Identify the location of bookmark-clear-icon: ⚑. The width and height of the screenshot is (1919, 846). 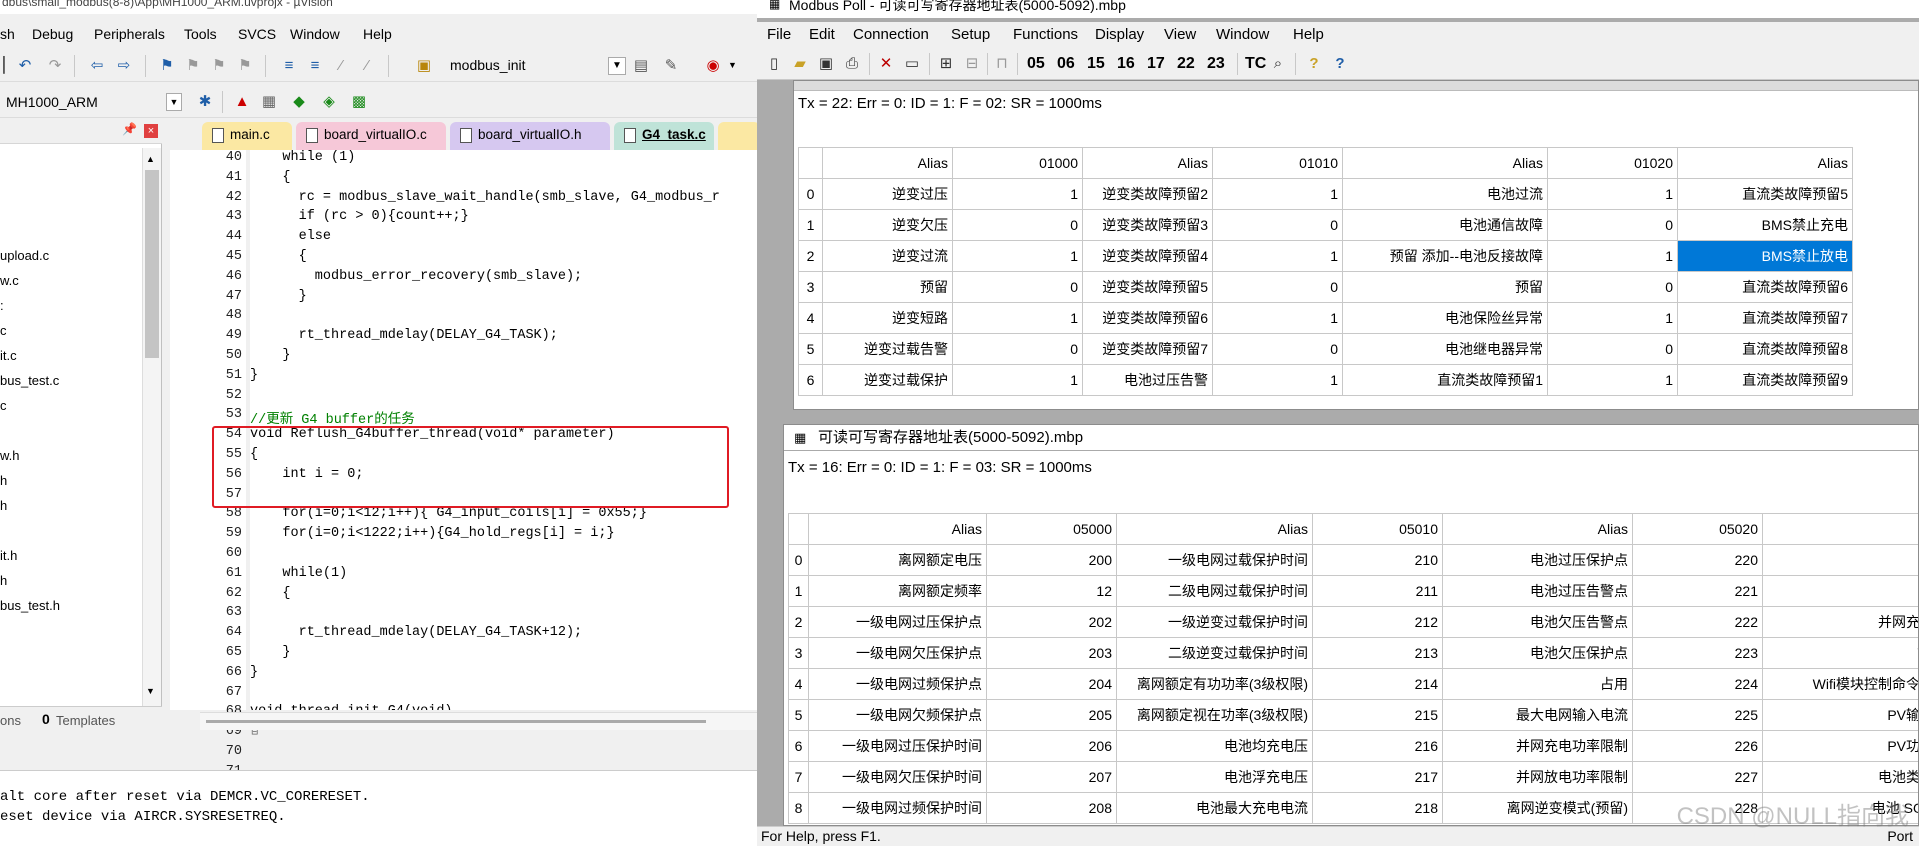
(245, 66).